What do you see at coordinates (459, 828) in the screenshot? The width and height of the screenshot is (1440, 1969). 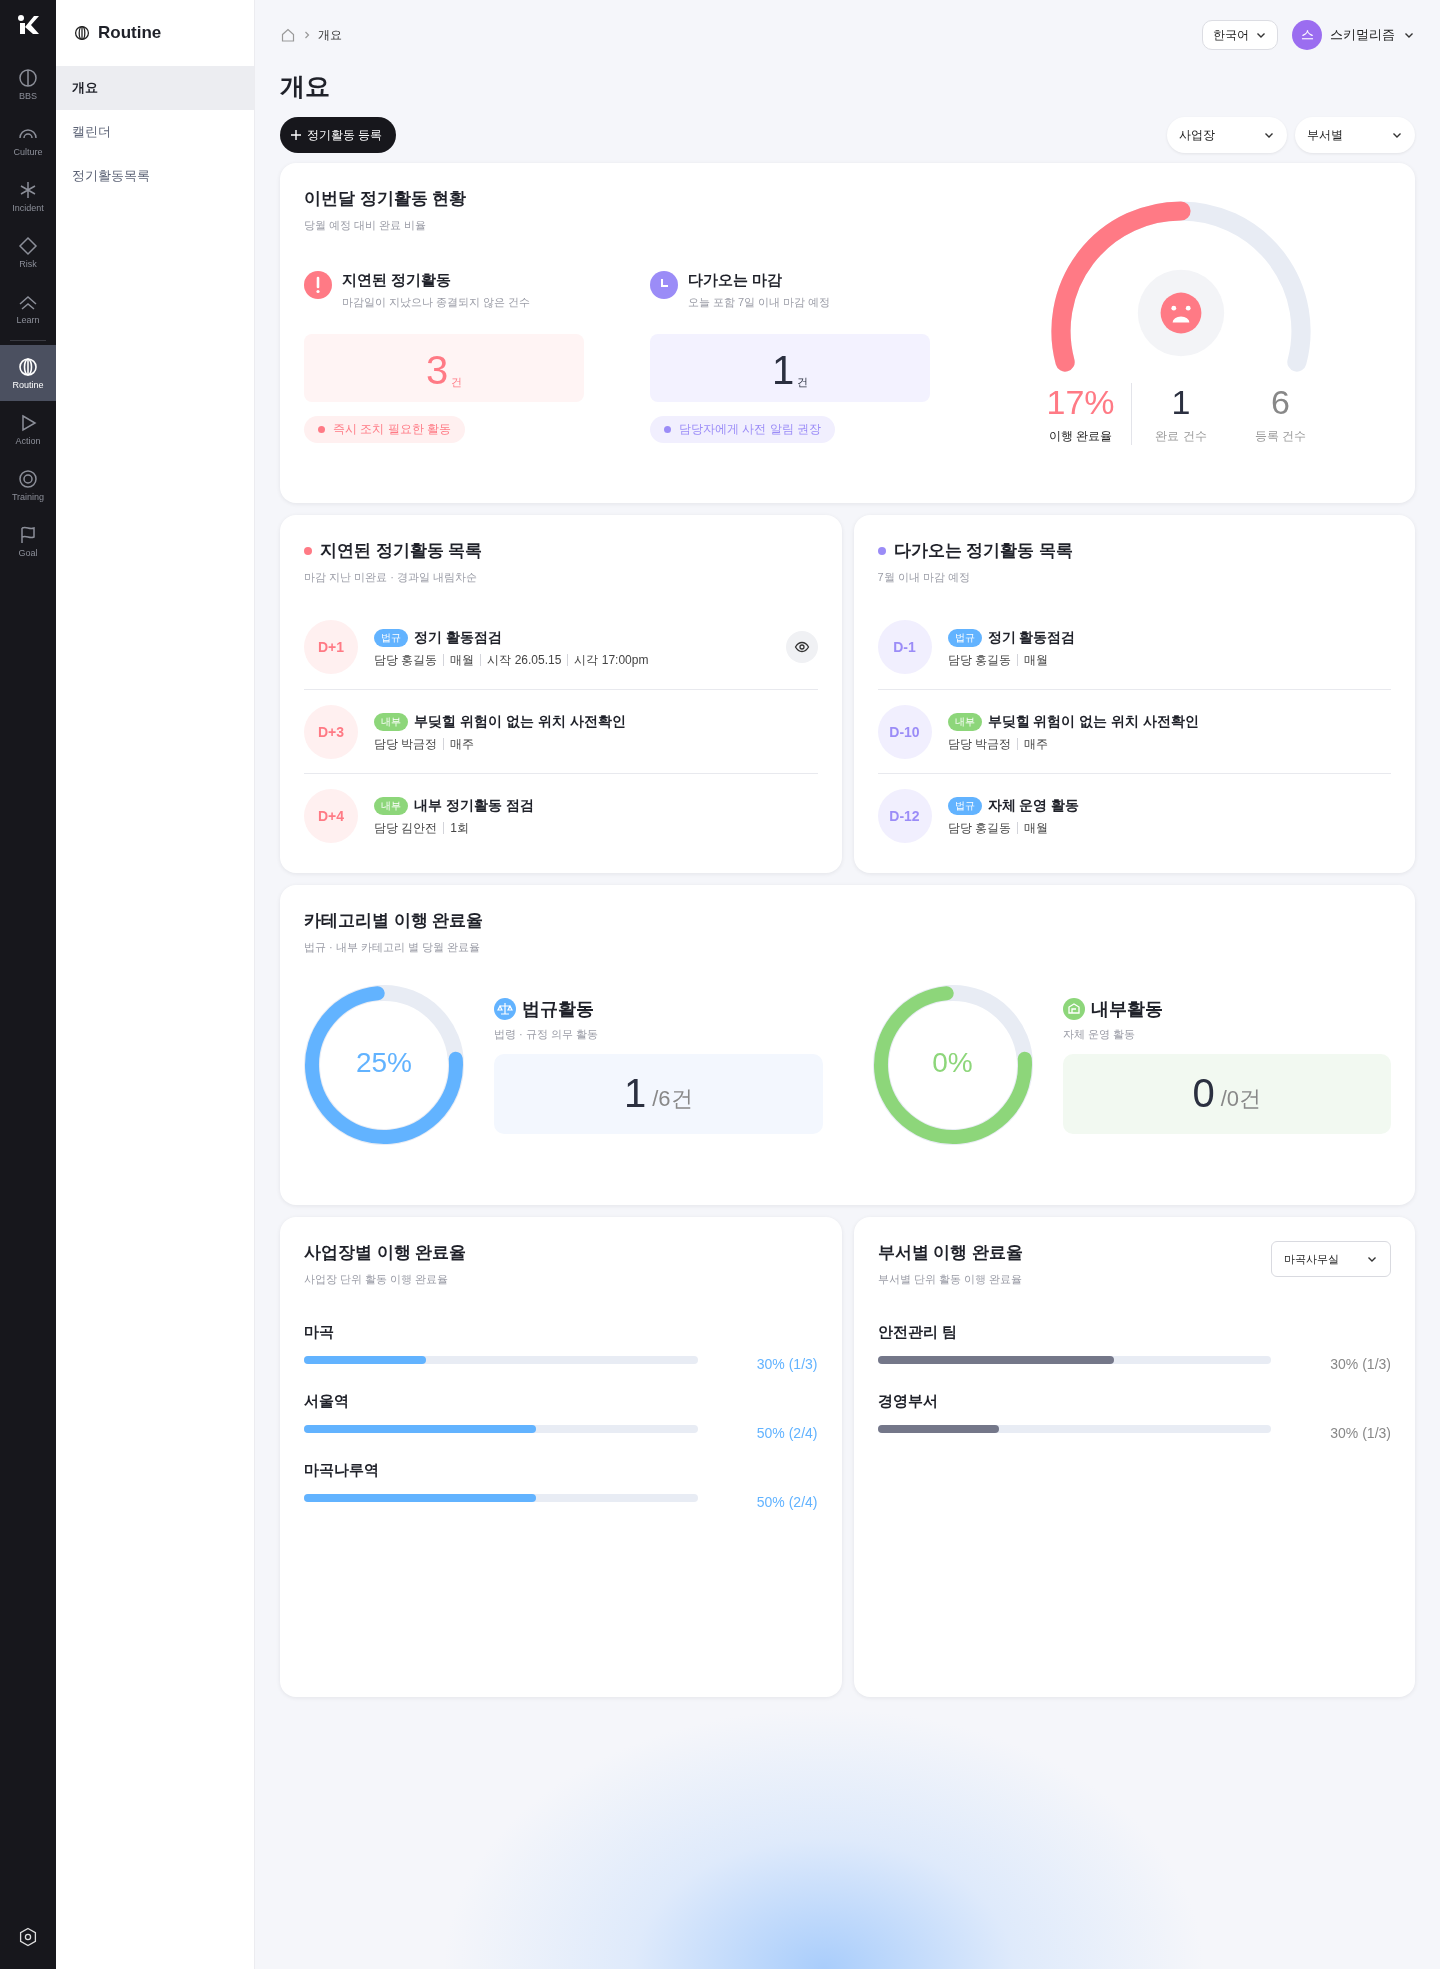 I see `activity-meta: 1회` at bounding box center [459, 828].